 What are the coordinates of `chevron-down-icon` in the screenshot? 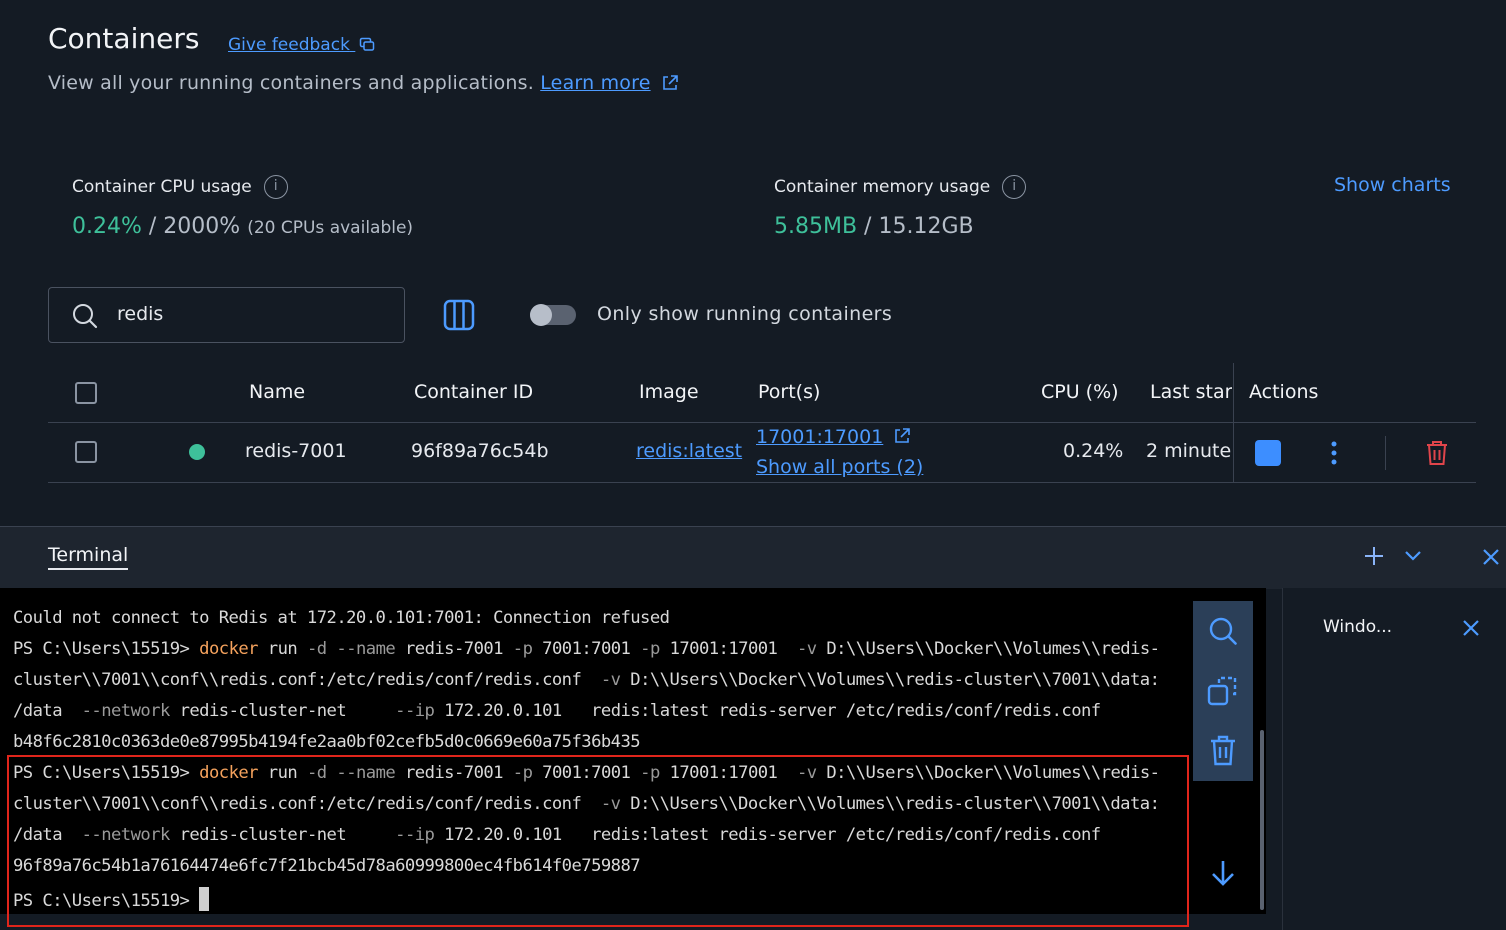 It's located at (1413, 556).